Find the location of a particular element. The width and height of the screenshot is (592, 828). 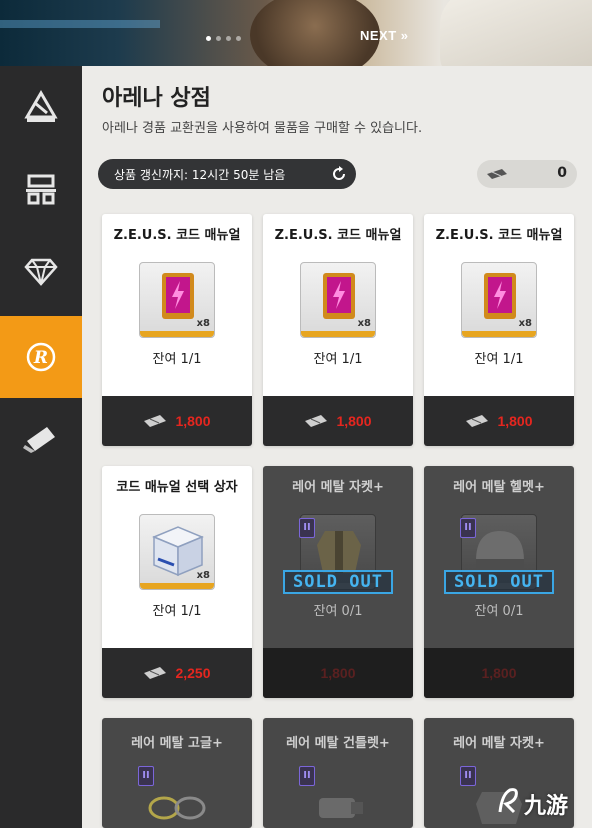

diamond-icon is located at coordinates (41, 272).